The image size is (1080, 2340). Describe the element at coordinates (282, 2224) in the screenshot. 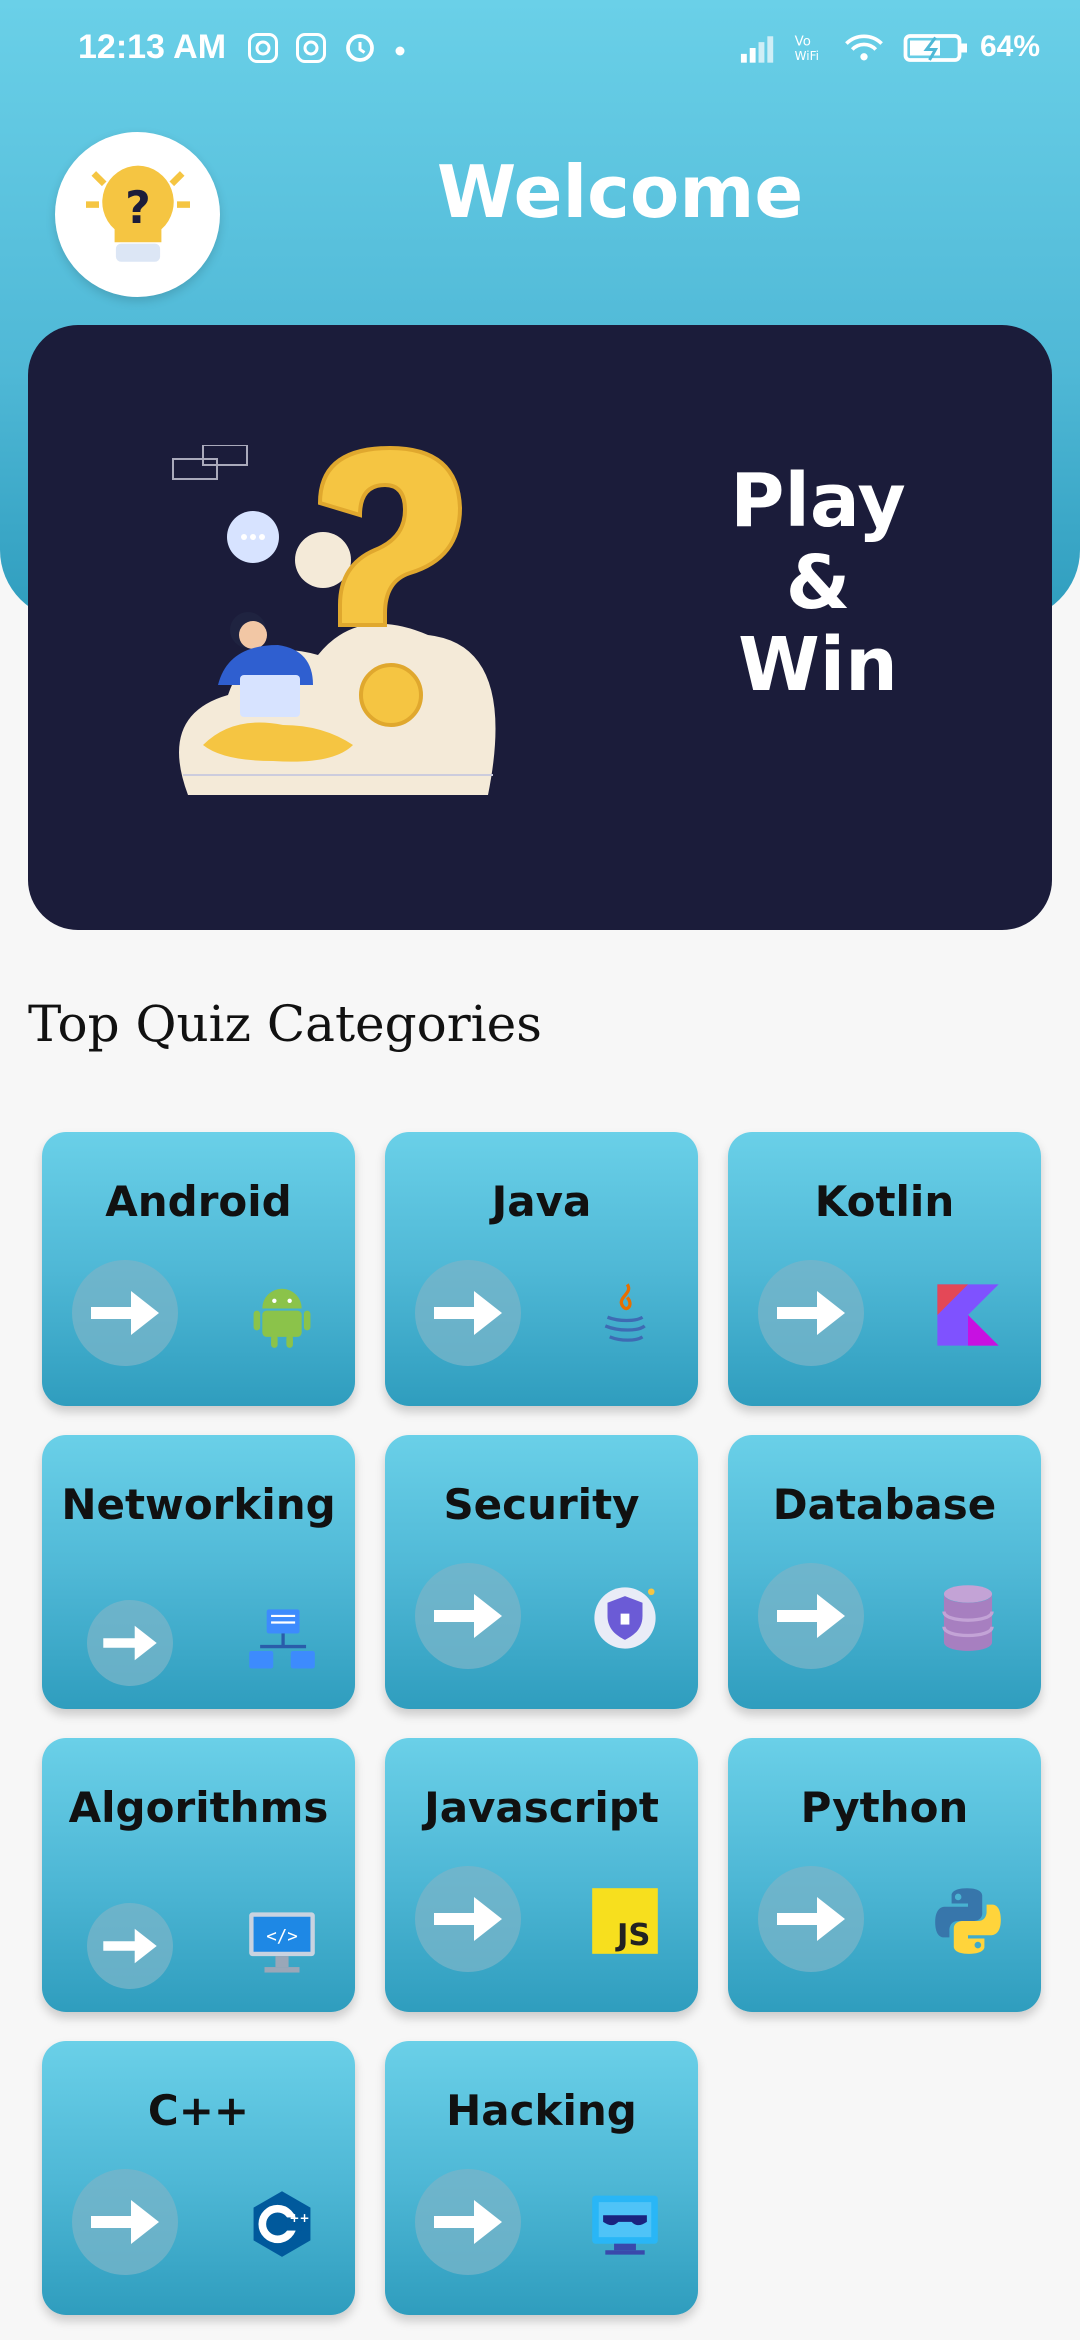

I see `cpp-icon: ++` at that location.